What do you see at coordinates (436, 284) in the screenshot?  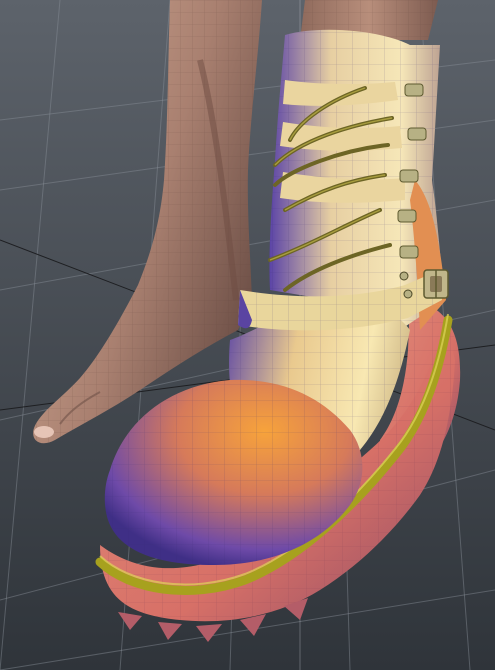 I see `buckle-icon` at bounding box center [436, 284].